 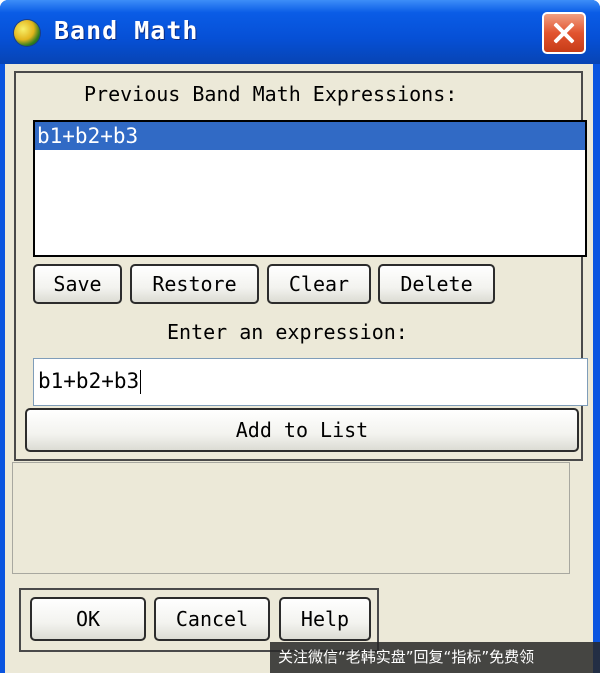 I want to click on text-caret, so click(x=141, y=382).